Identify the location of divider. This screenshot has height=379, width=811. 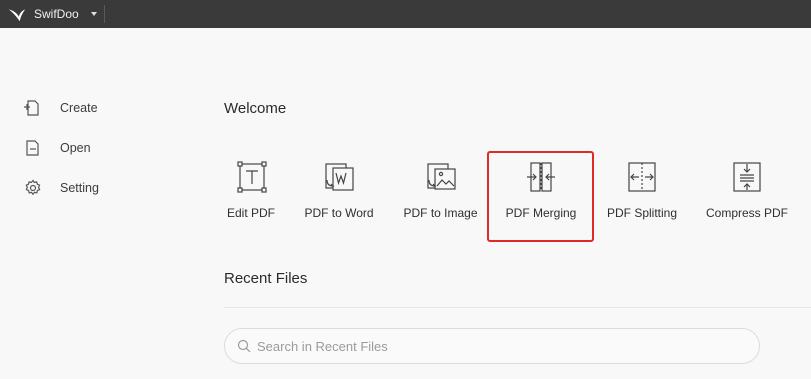
(517, 307).